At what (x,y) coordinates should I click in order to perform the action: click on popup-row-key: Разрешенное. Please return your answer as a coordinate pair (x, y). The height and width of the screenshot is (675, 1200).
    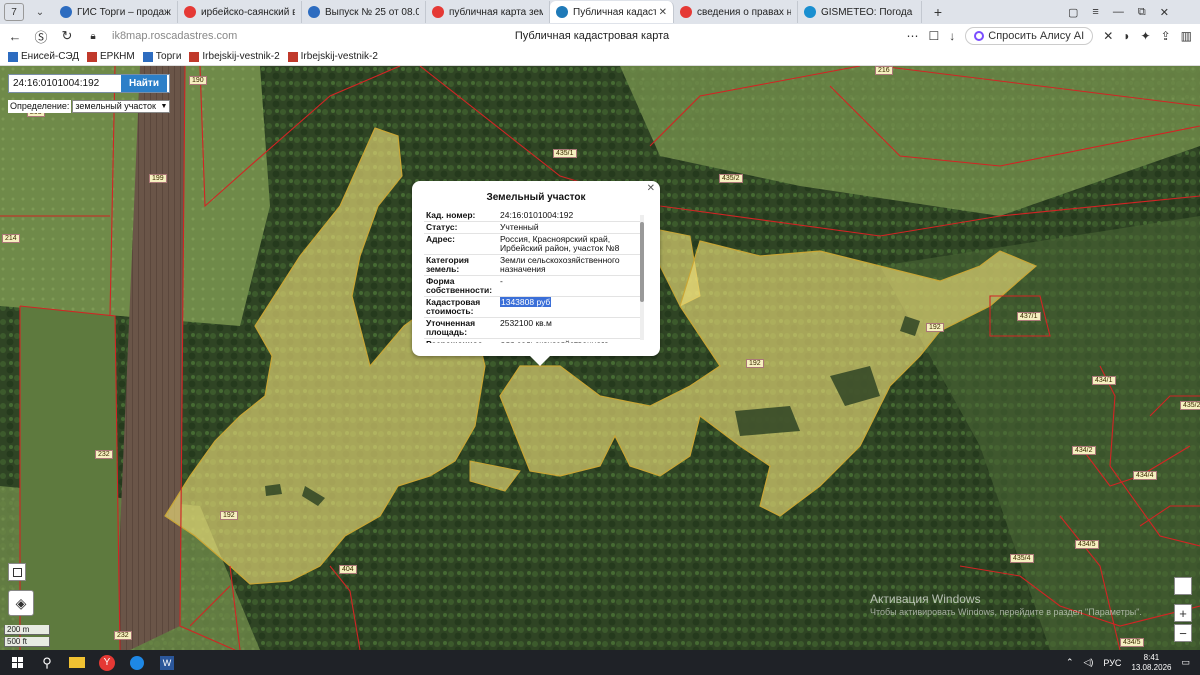
    Looking at the image, I should click on (461, 341).